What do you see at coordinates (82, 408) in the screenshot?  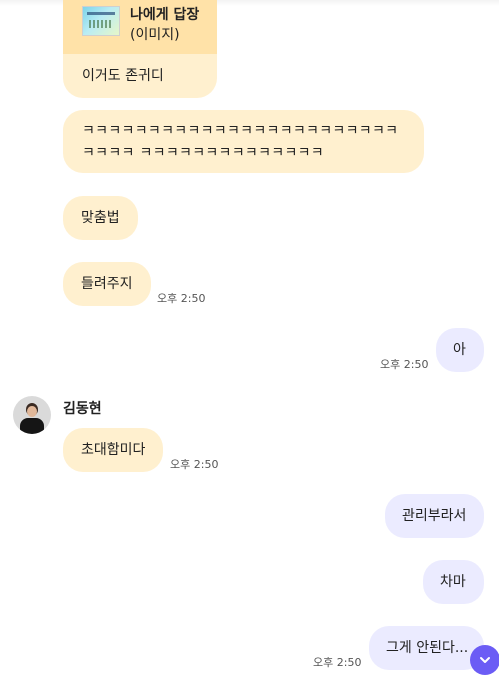 I see `sender-name: 김동현` at bounding box center [82, 408].